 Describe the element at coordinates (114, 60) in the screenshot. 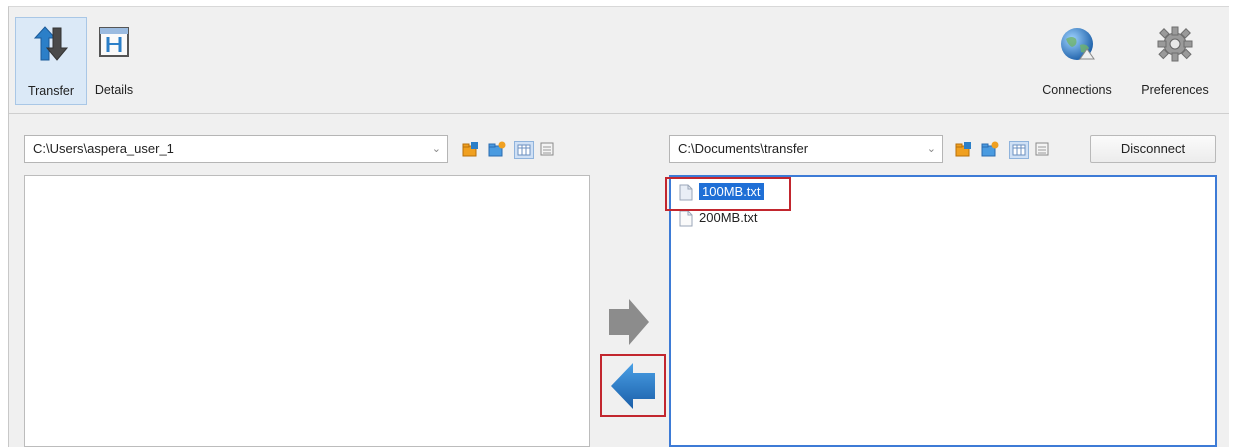

I see `details-button: Details` at that location.